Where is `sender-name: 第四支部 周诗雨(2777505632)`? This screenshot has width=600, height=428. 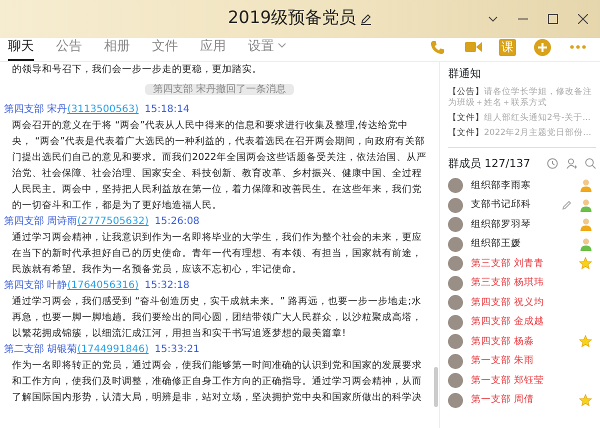 sender-name: 第四支部 周诗雨(2777505632) is located at coordinates (76, 221).